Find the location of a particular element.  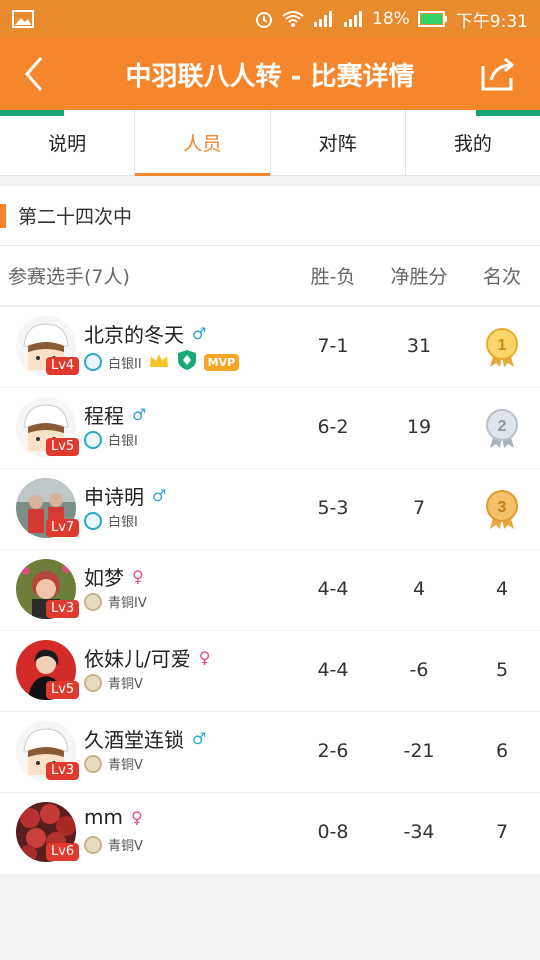

tier-label: 白银II is located at coordinates (125, 364).